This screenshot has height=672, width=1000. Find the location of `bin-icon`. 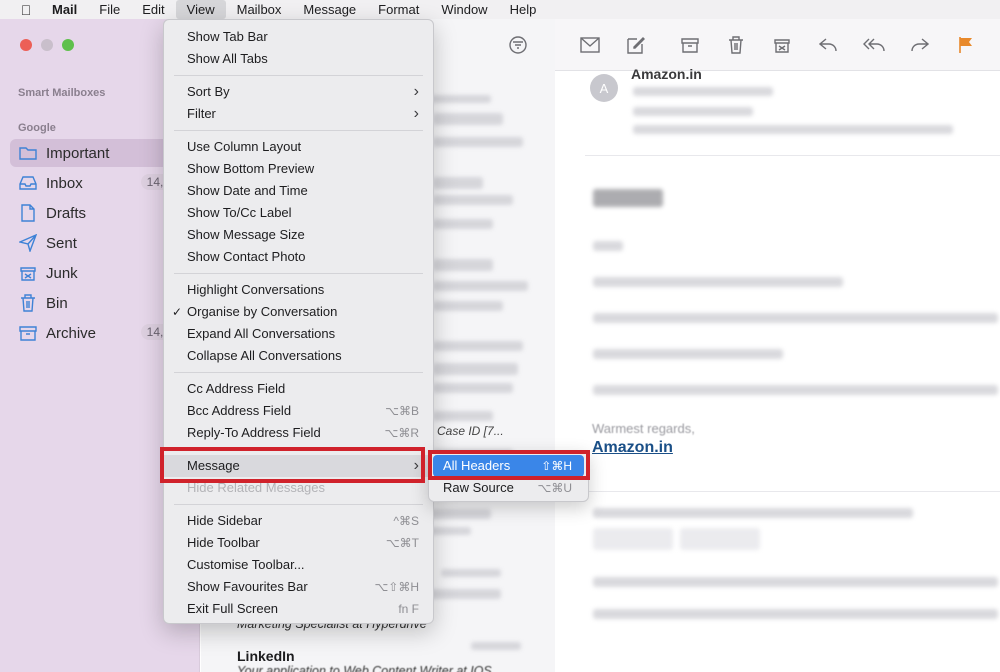

bin-icon is located at coordinates (28, 303).